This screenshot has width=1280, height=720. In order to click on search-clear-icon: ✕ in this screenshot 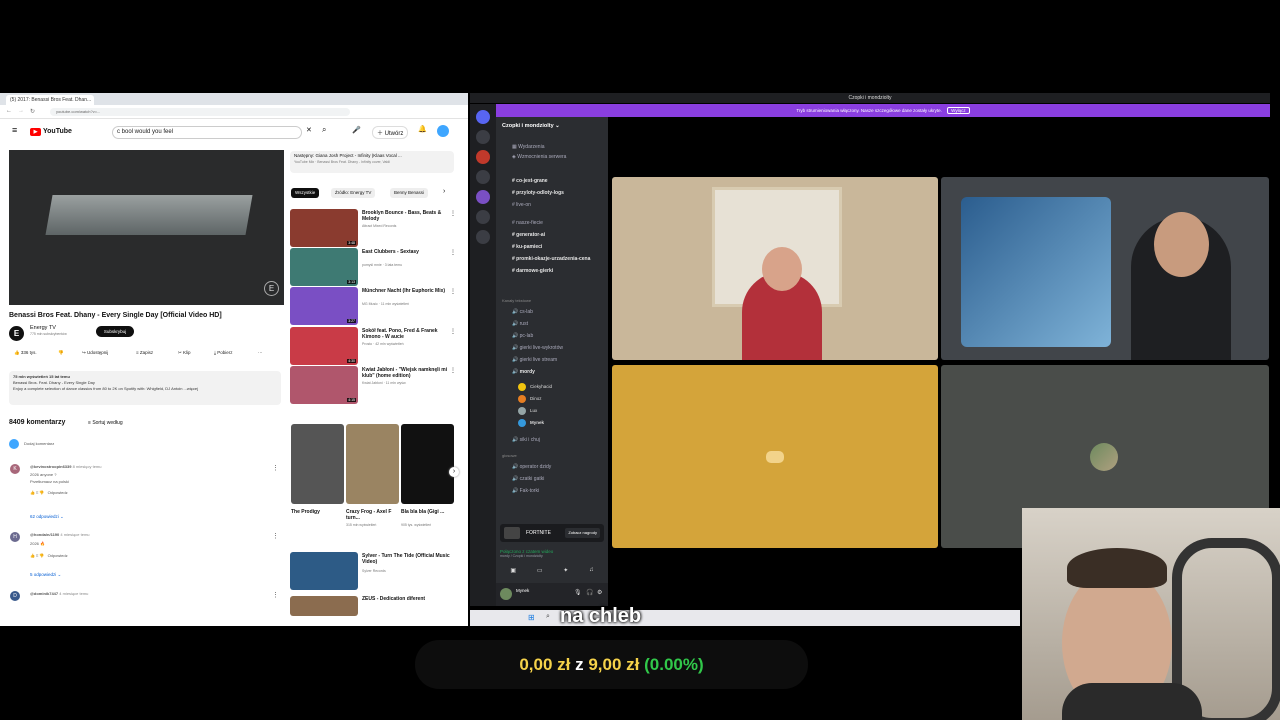, I will do `click(309, 130)`.